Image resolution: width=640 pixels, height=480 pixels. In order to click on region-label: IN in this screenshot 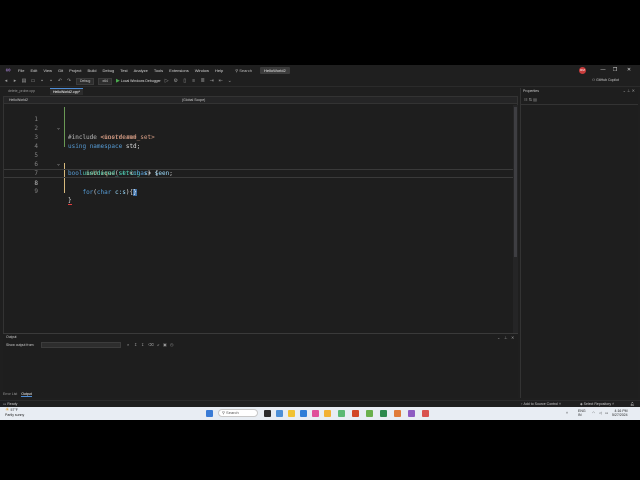, I will do `click(580, 415)`.